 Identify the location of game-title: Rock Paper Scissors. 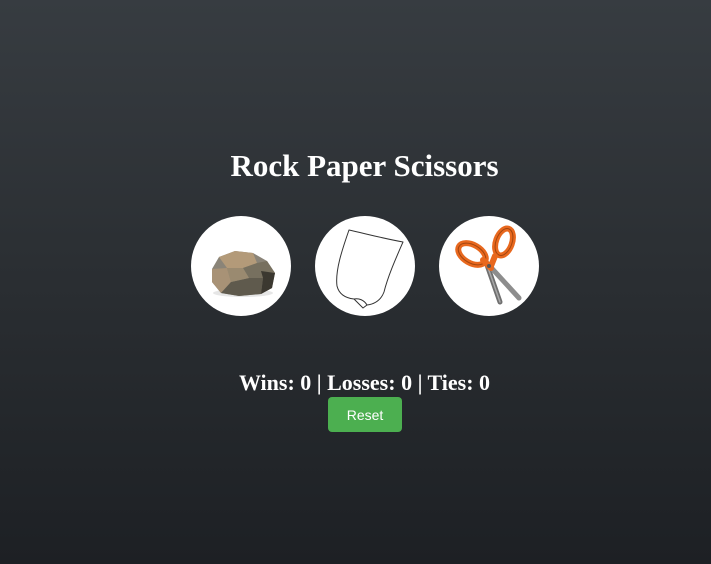
(364, 165).